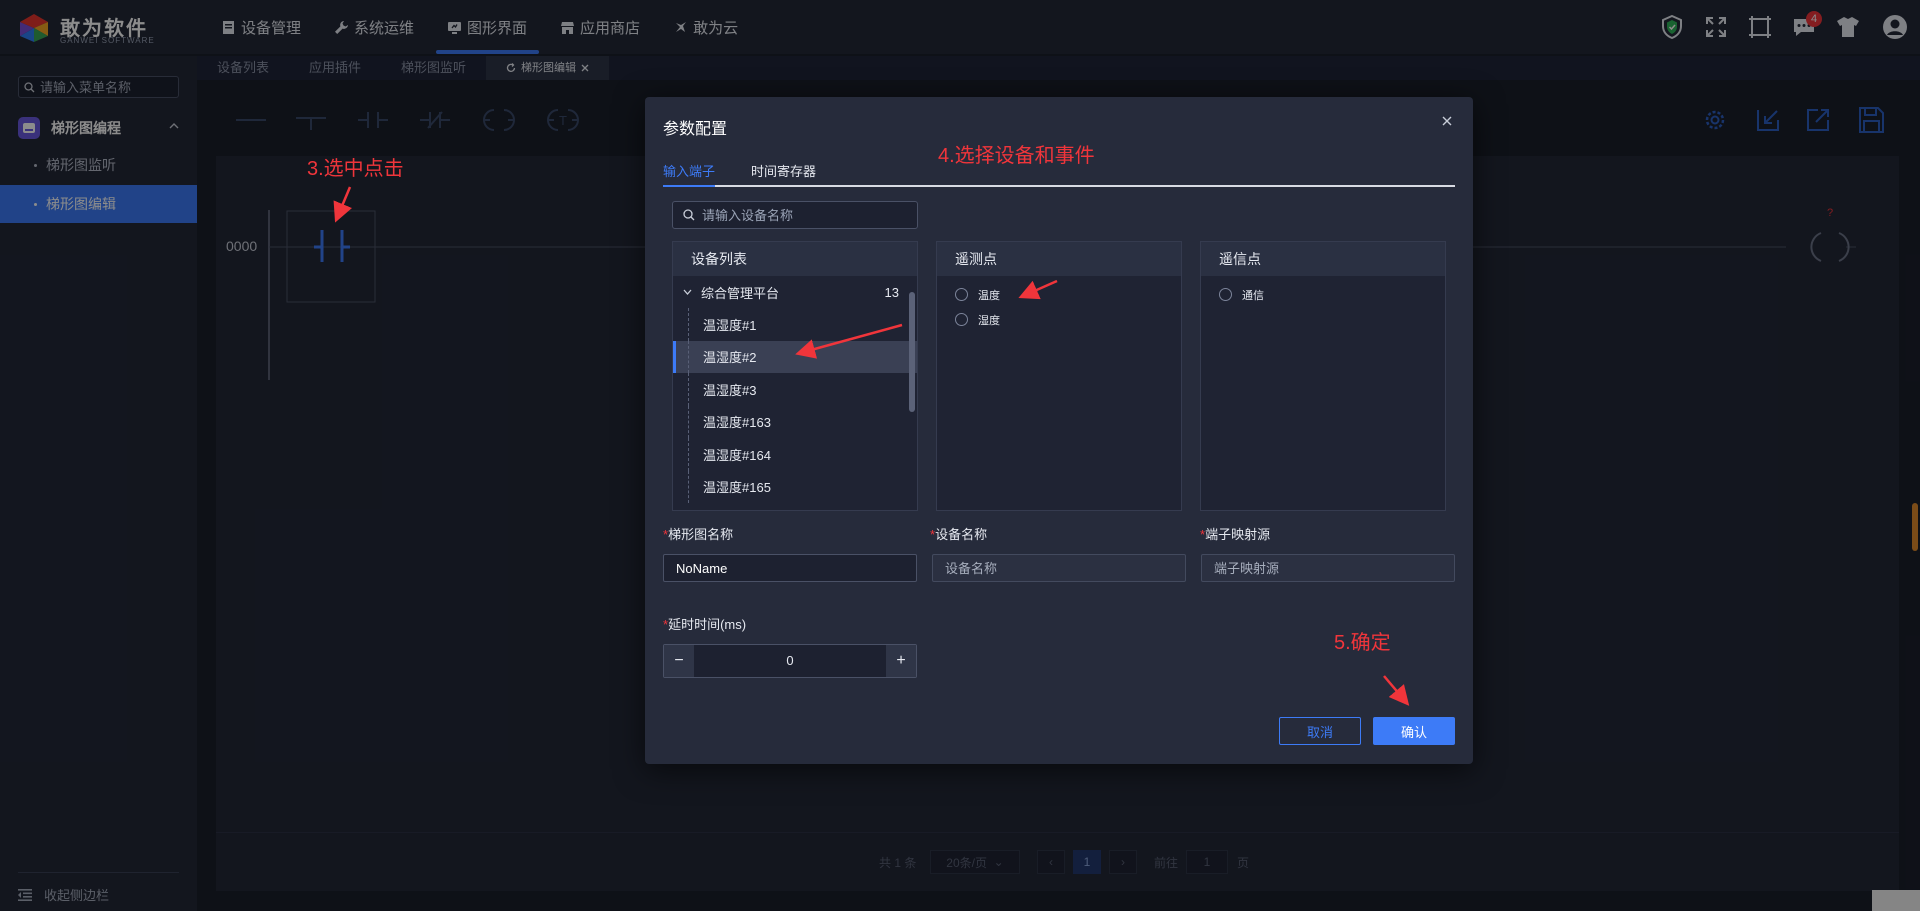  I want to click on radio-label: 温度, so click(989, 295).